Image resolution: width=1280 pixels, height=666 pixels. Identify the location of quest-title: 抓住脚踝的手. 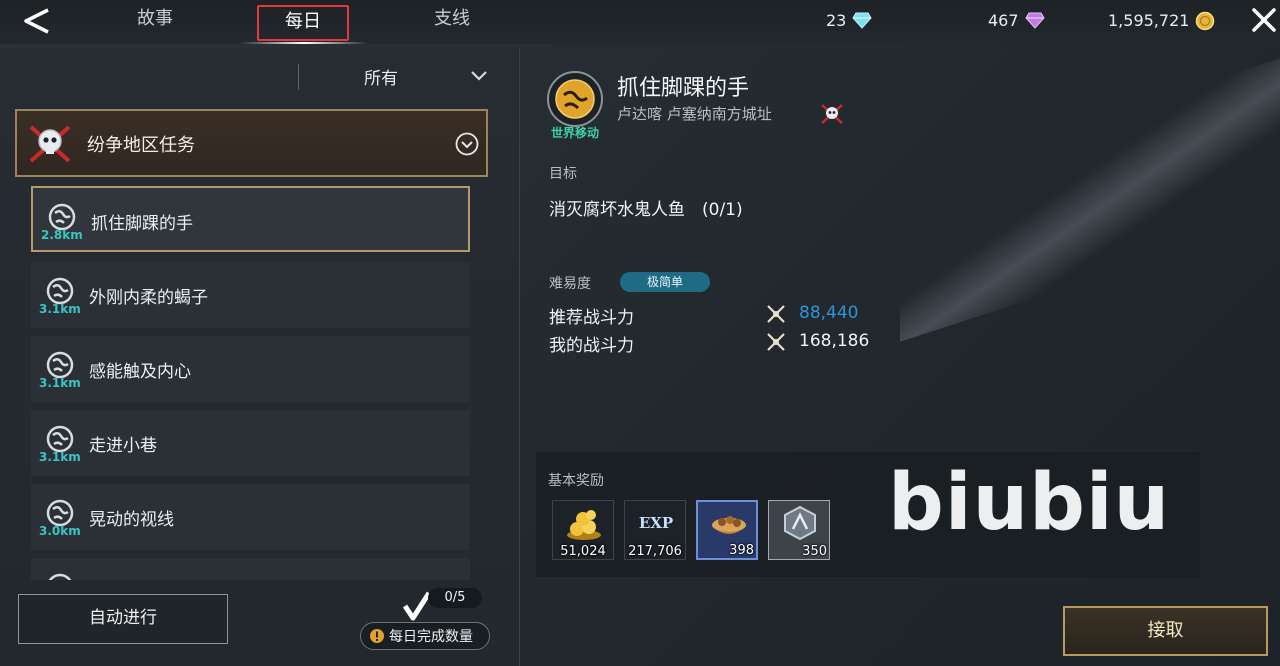
(683, 88).